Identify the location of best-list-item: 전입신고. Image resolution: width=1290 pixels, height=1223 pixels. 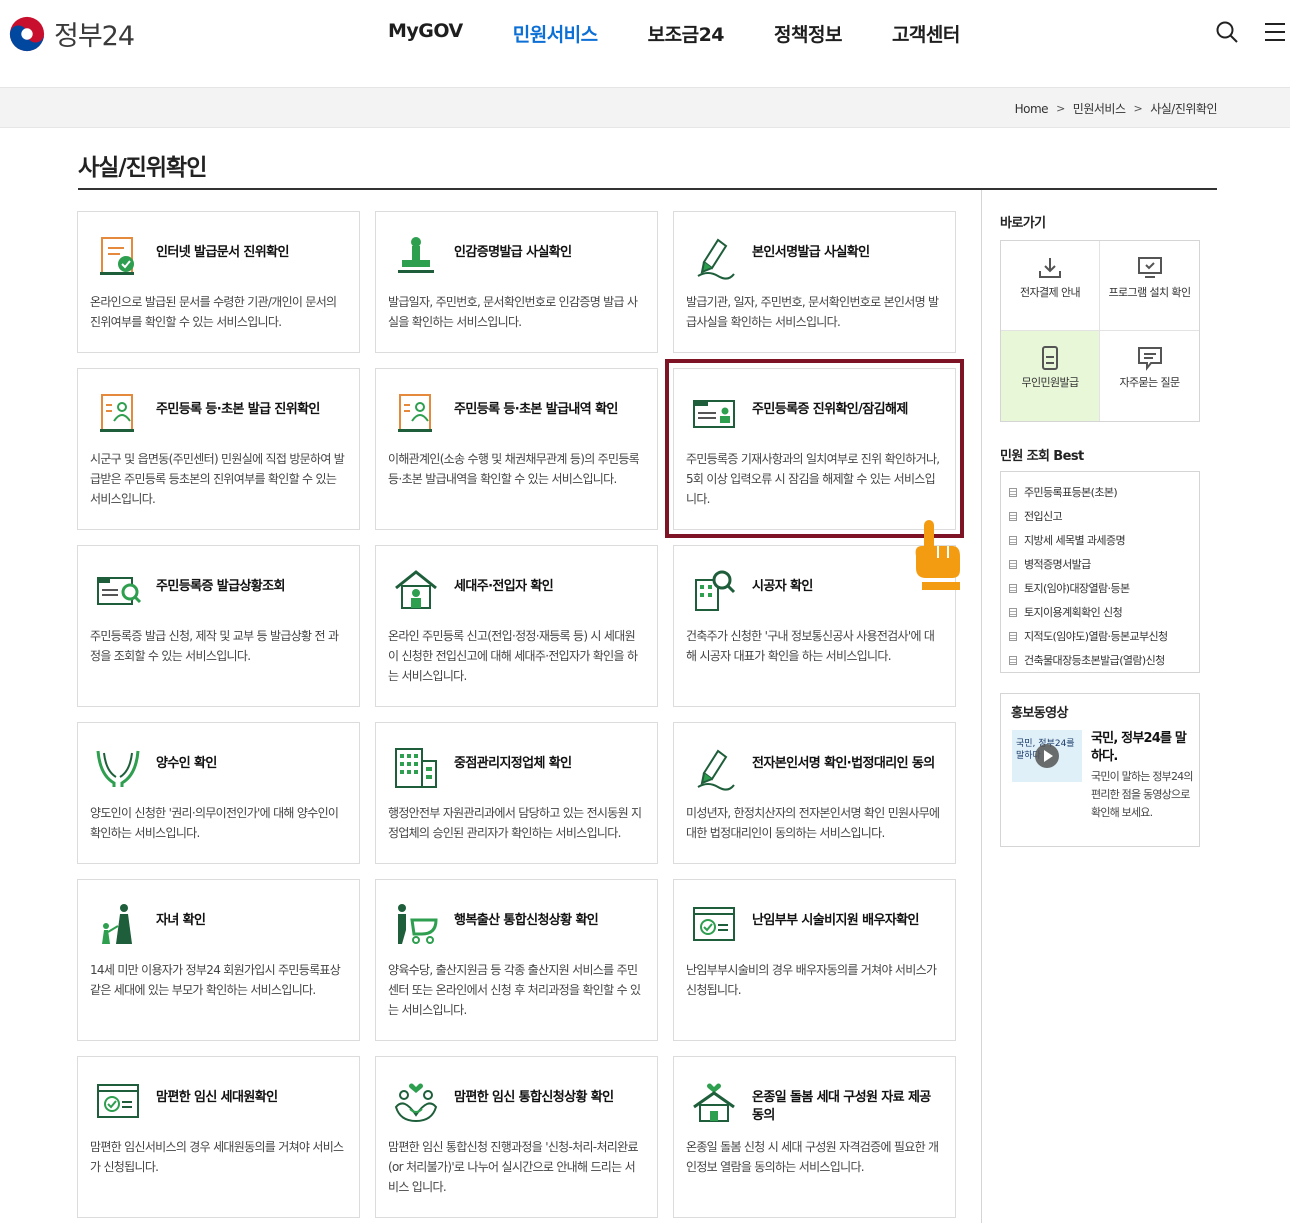
(1104, 516).